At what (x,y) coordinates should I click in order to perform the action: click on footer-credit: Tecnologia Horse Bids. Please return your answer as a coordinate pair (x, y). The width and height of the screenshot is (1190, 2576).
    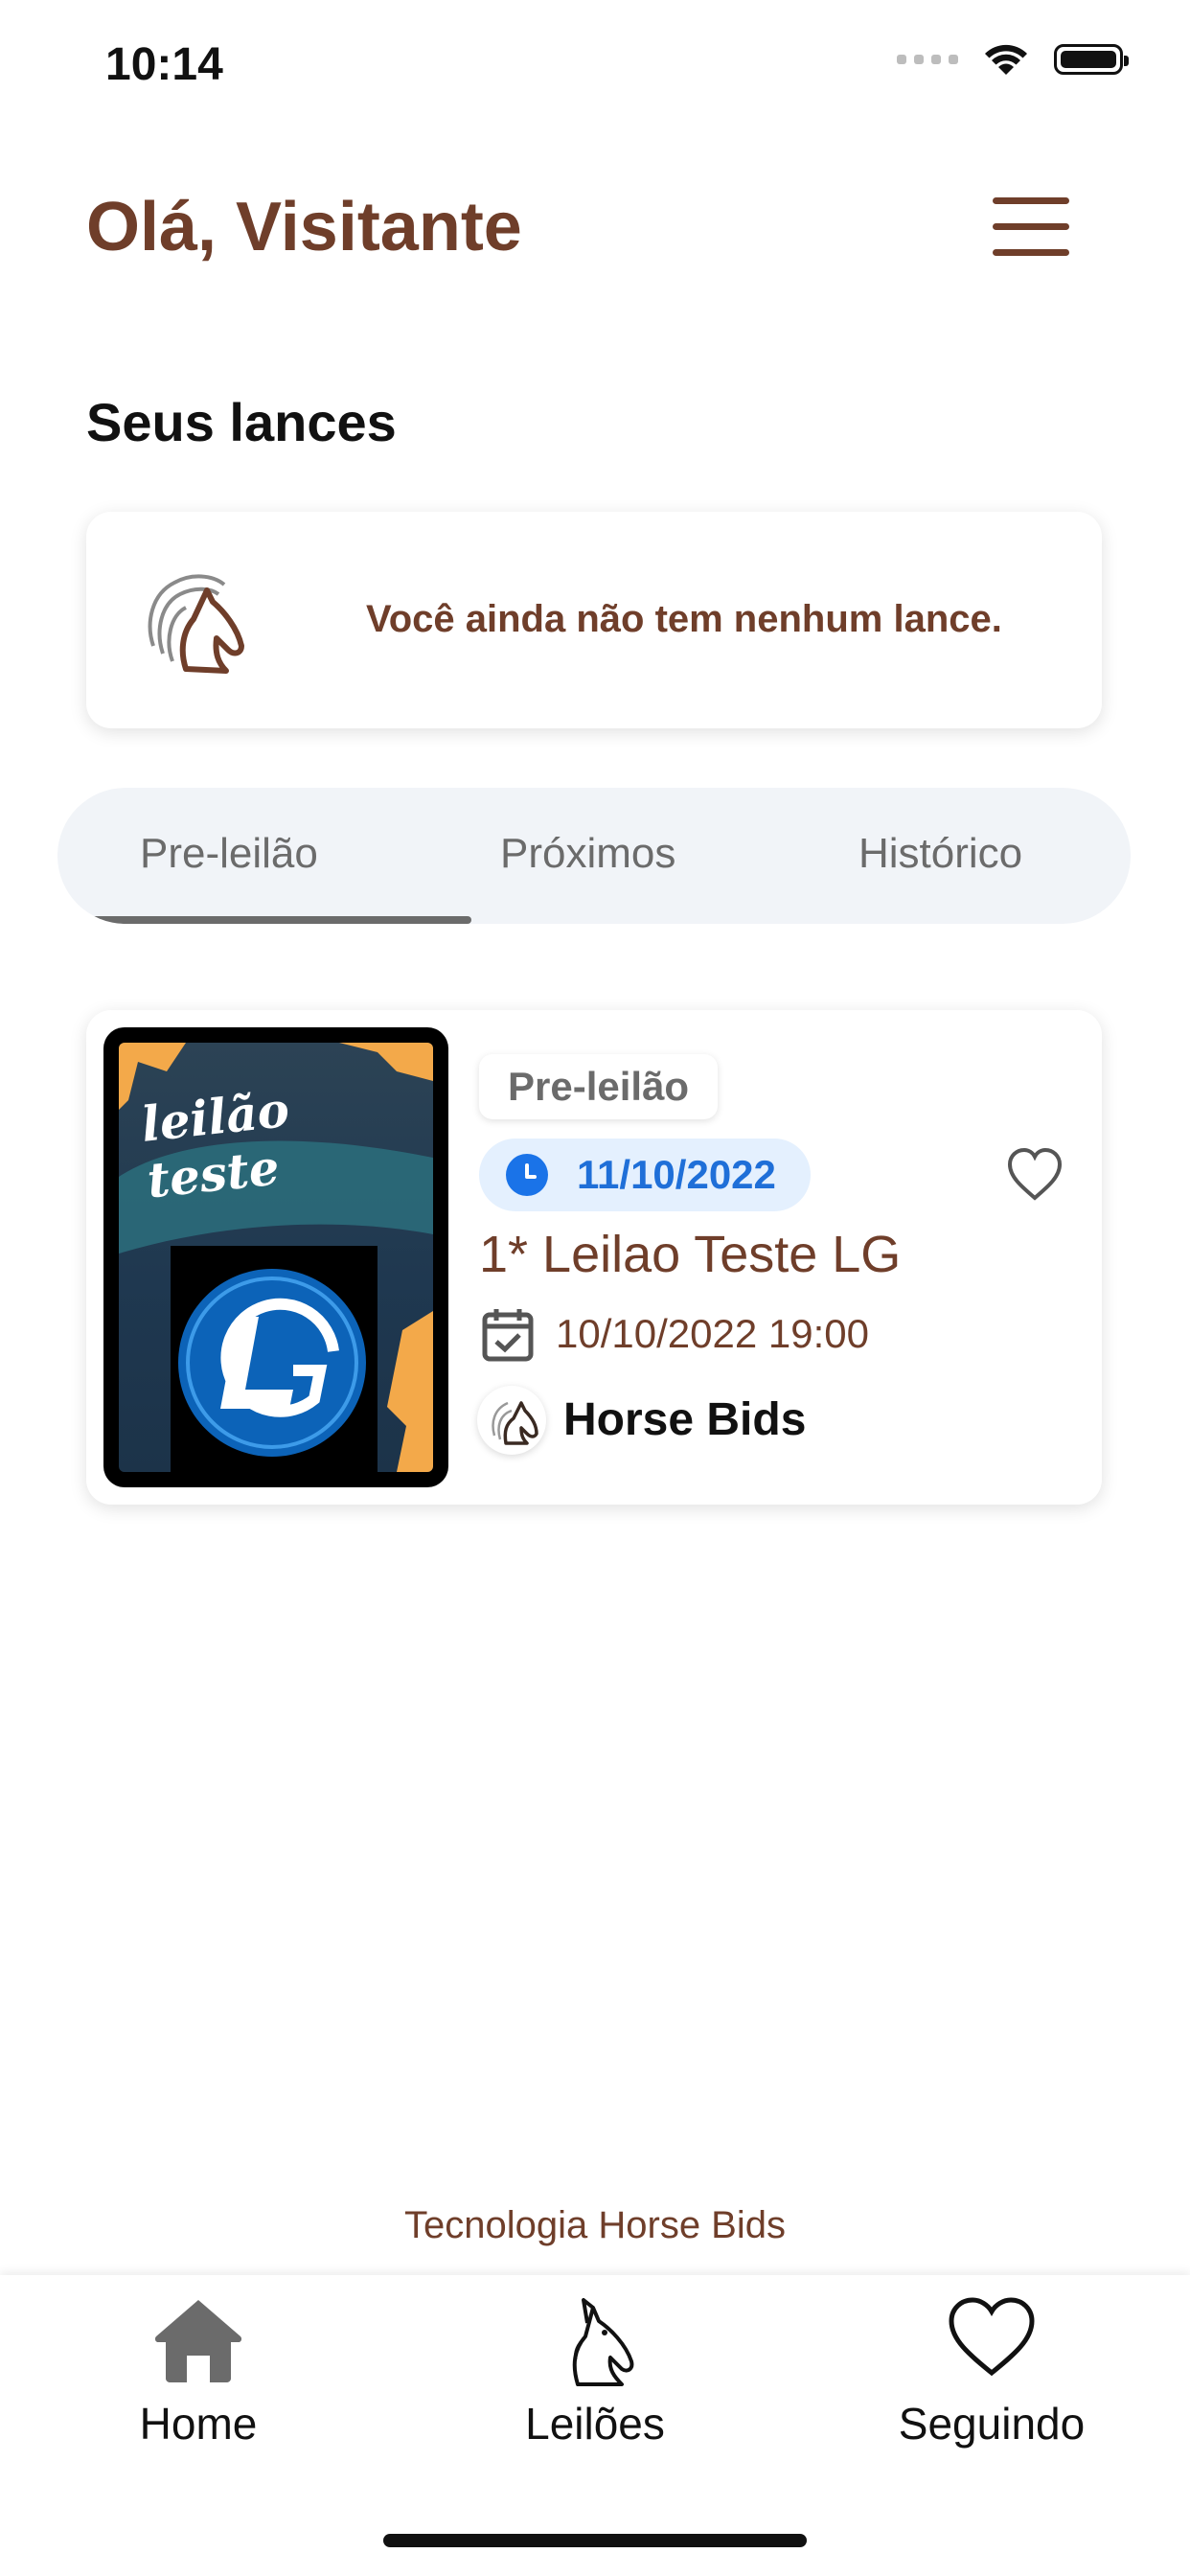
    Looking at the image, I should click on (595, 2225).